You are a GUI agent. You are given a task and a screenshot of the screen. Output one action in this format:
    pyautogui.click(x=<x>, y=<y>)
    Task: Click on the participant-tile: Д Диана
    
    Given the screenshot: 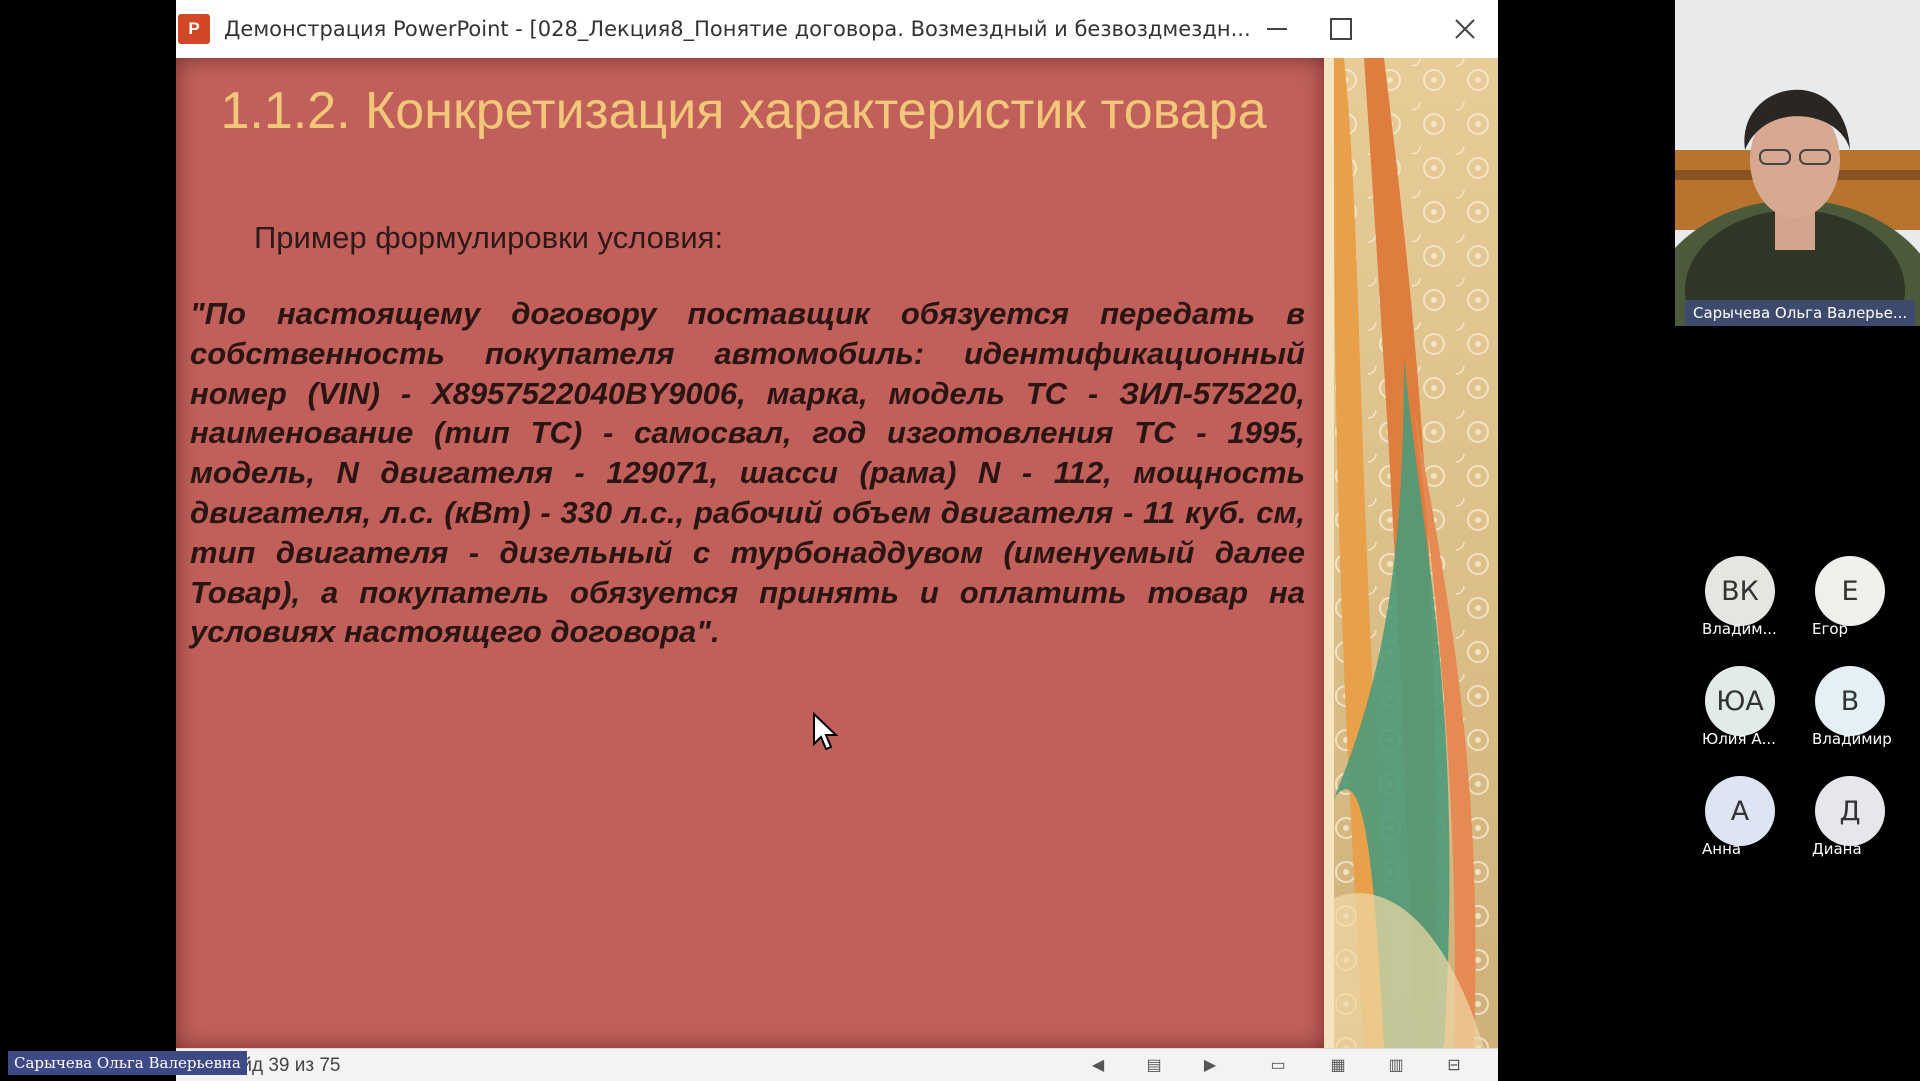 What is the action you would take?
    pyautogui.click(x=1850, y=817)
    